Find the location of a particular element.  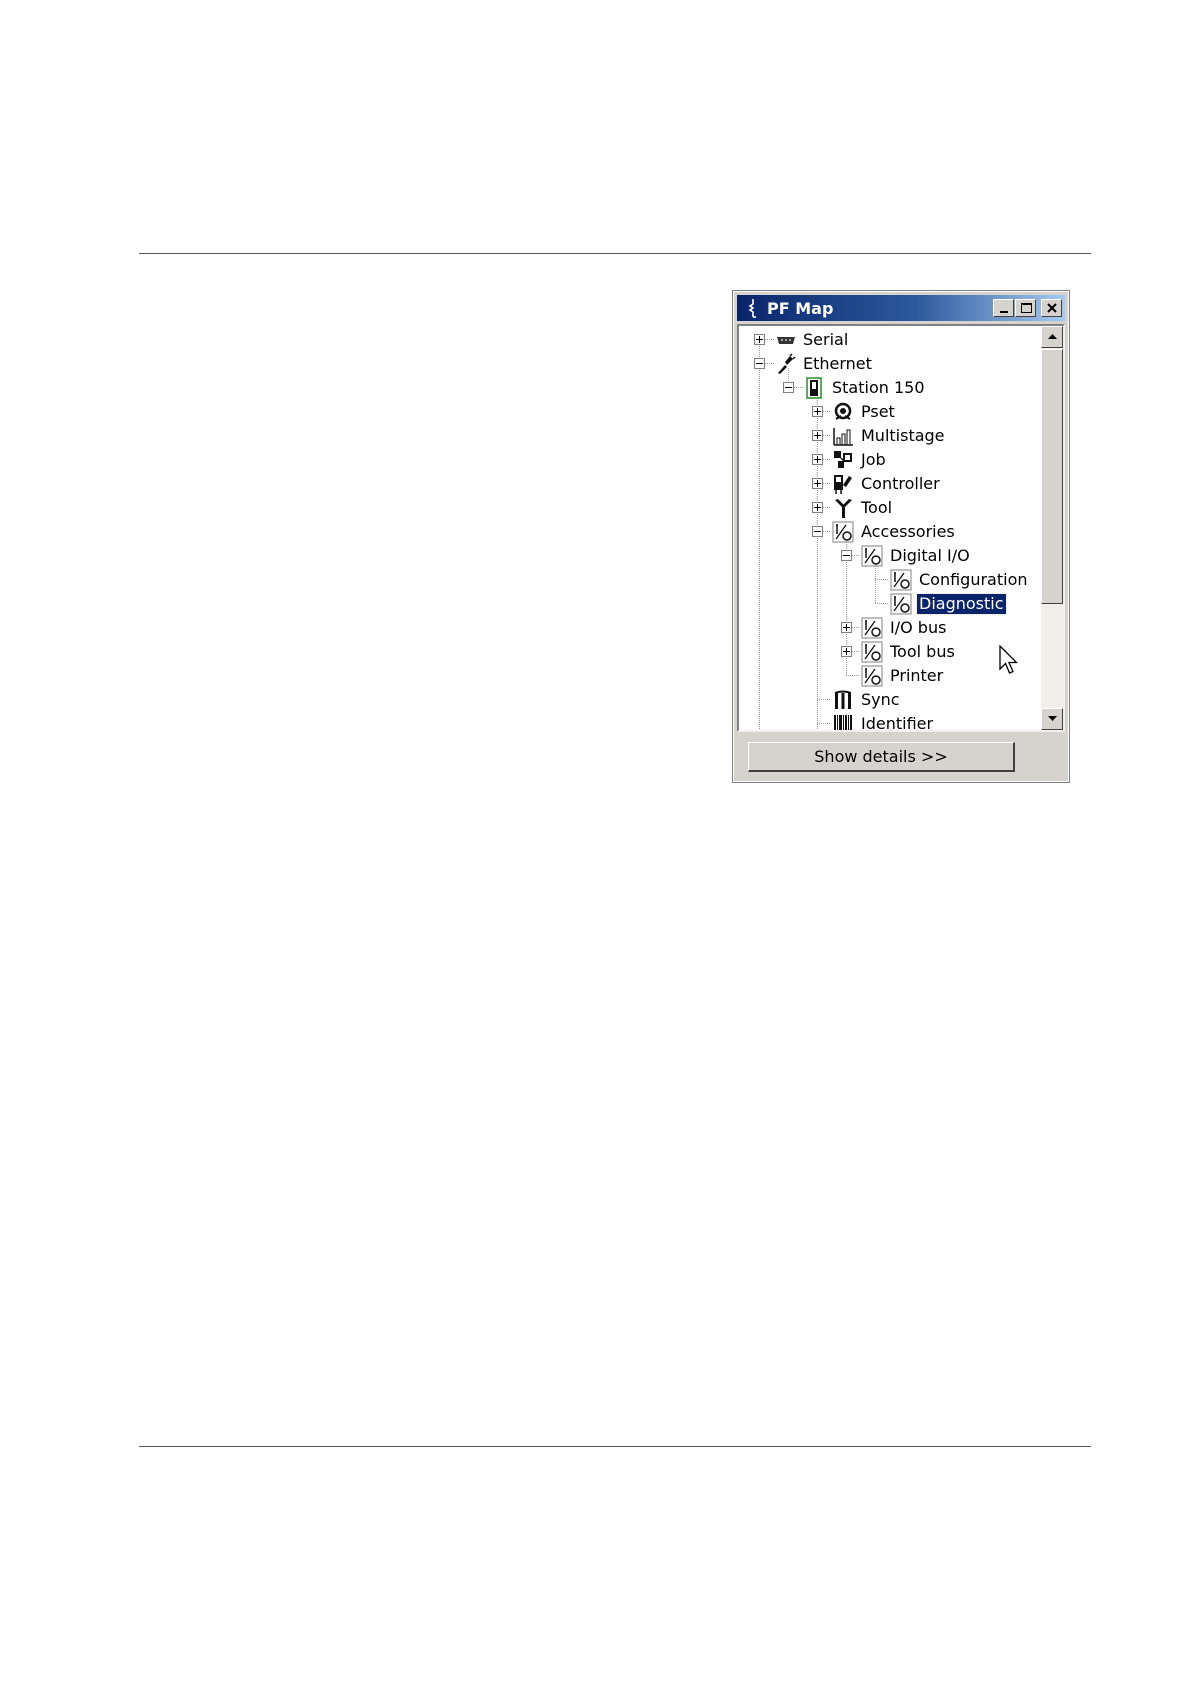

top-rule is located at coordinates (615, 253).